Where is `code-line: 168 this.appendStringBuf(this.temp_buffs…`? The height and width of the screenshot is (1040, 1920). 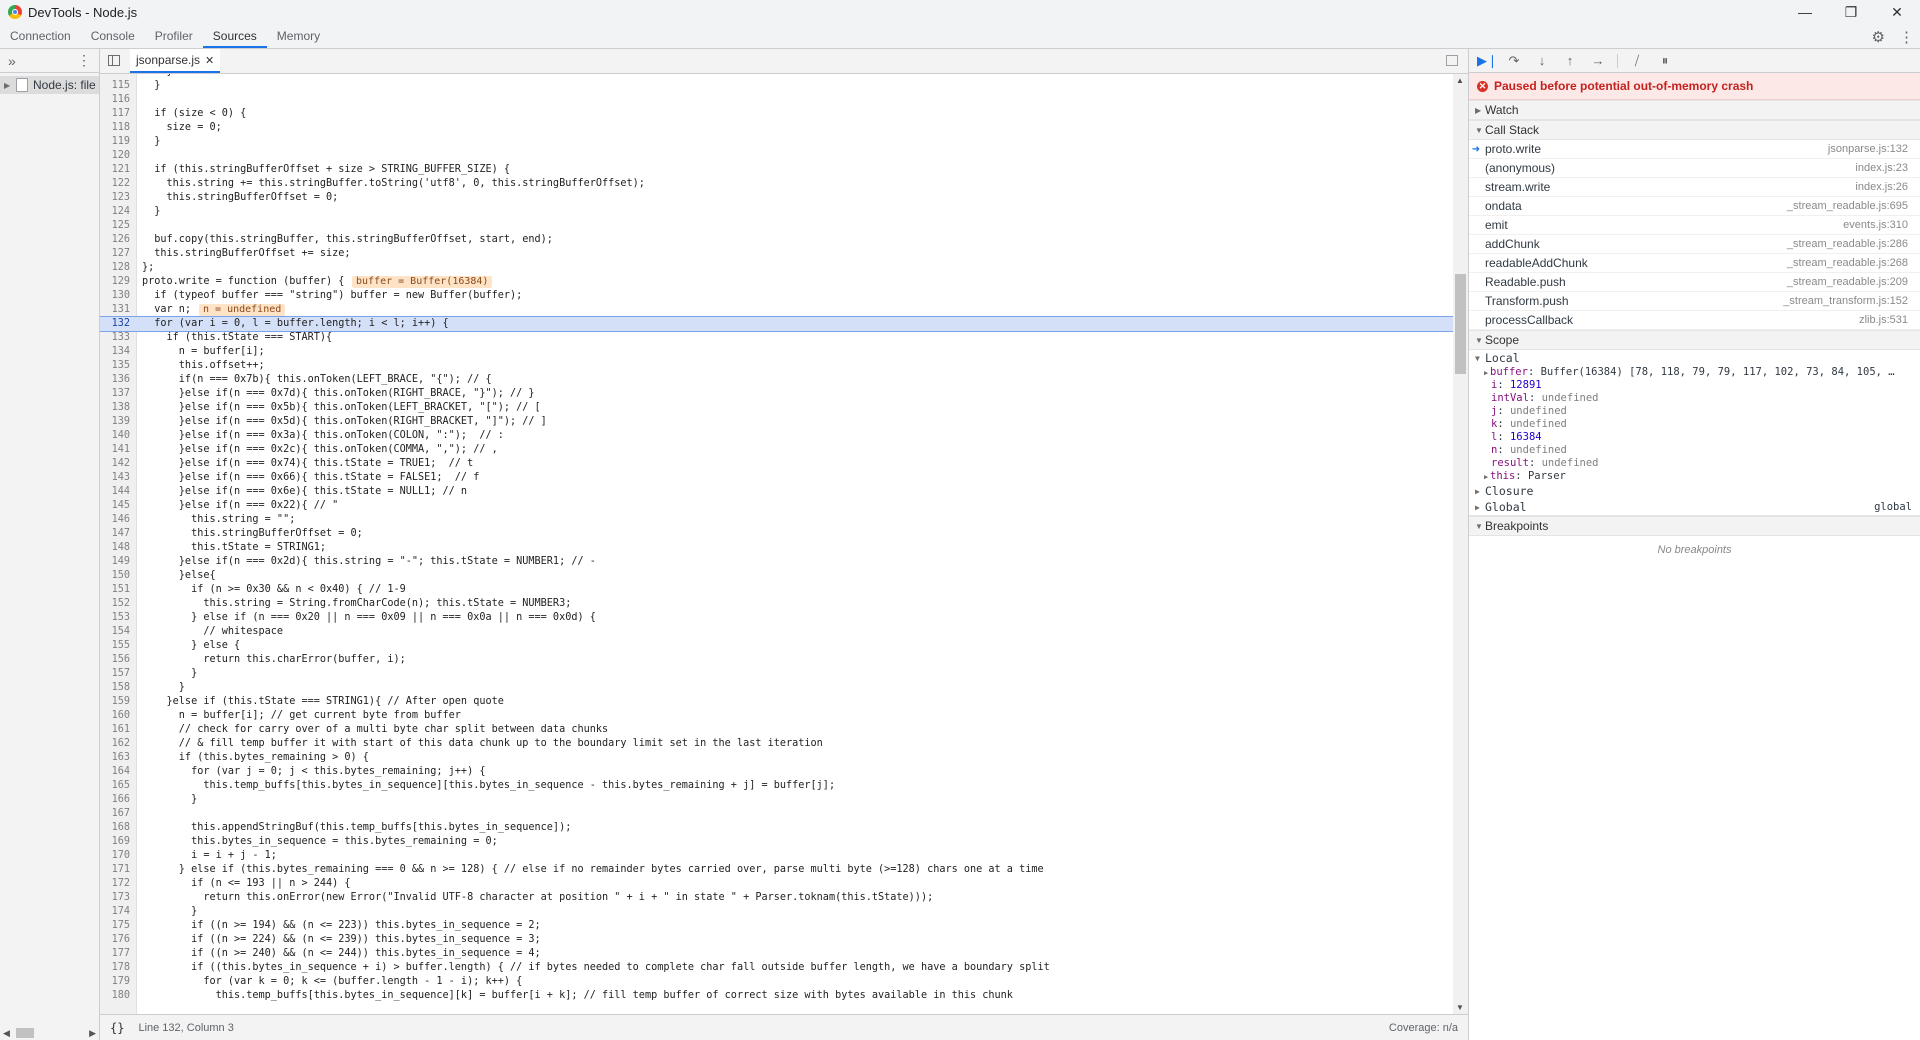 code-line: 168 this.appendStringBuf(this.temp_buffs… is located at coordinates (776, 828).